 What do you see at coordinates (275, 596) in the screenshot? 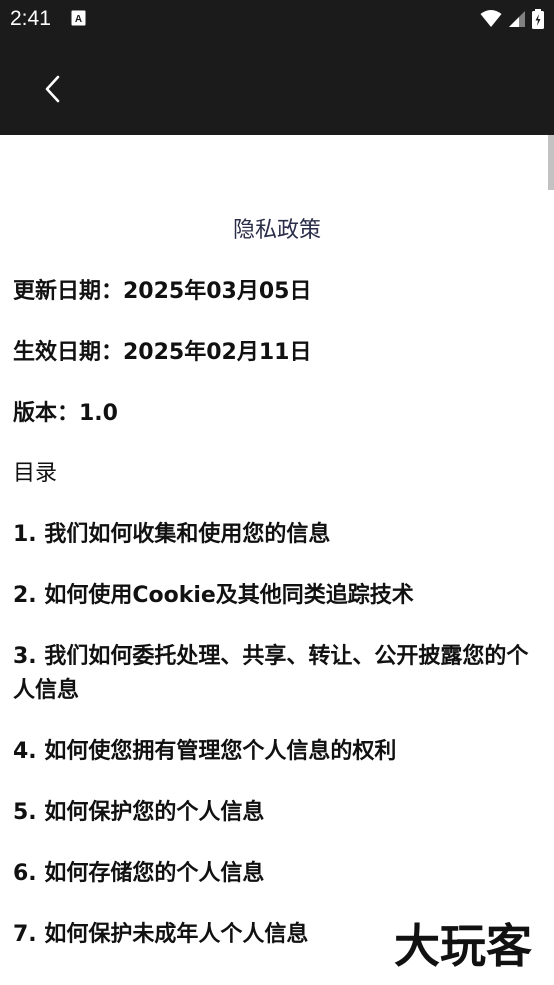
I see `toc-item-2: 2. 如何使用Cookie及其他同类追踪技术` at bounding box center [275, 596].